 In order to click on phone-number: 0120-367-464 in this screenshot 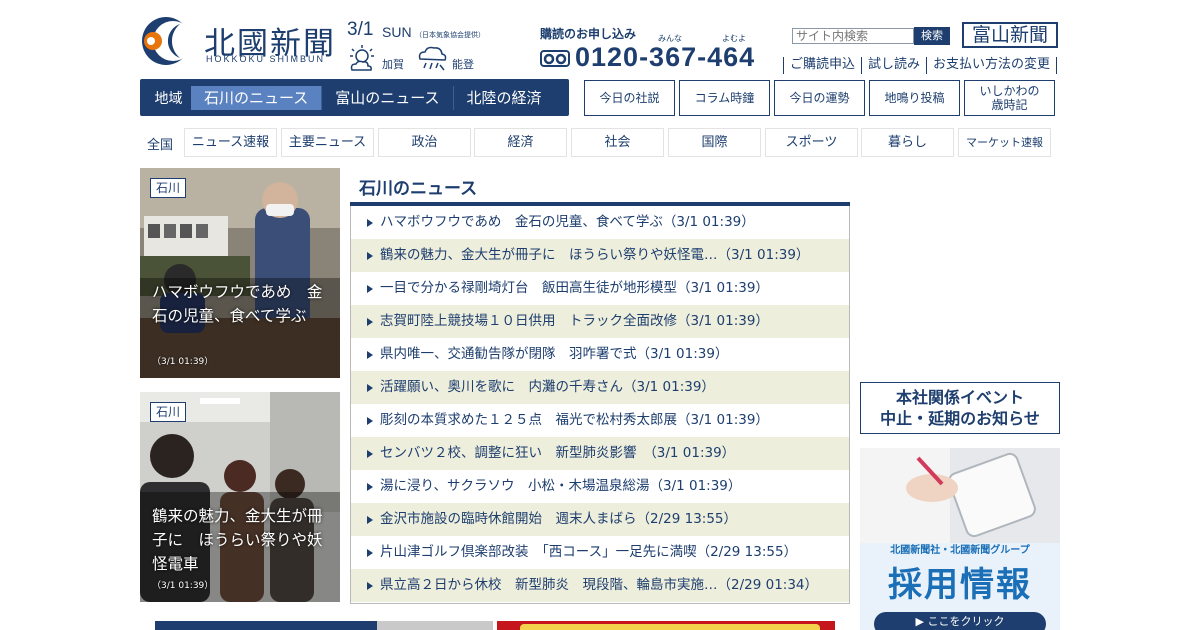, I will do `click(665, 57)`.